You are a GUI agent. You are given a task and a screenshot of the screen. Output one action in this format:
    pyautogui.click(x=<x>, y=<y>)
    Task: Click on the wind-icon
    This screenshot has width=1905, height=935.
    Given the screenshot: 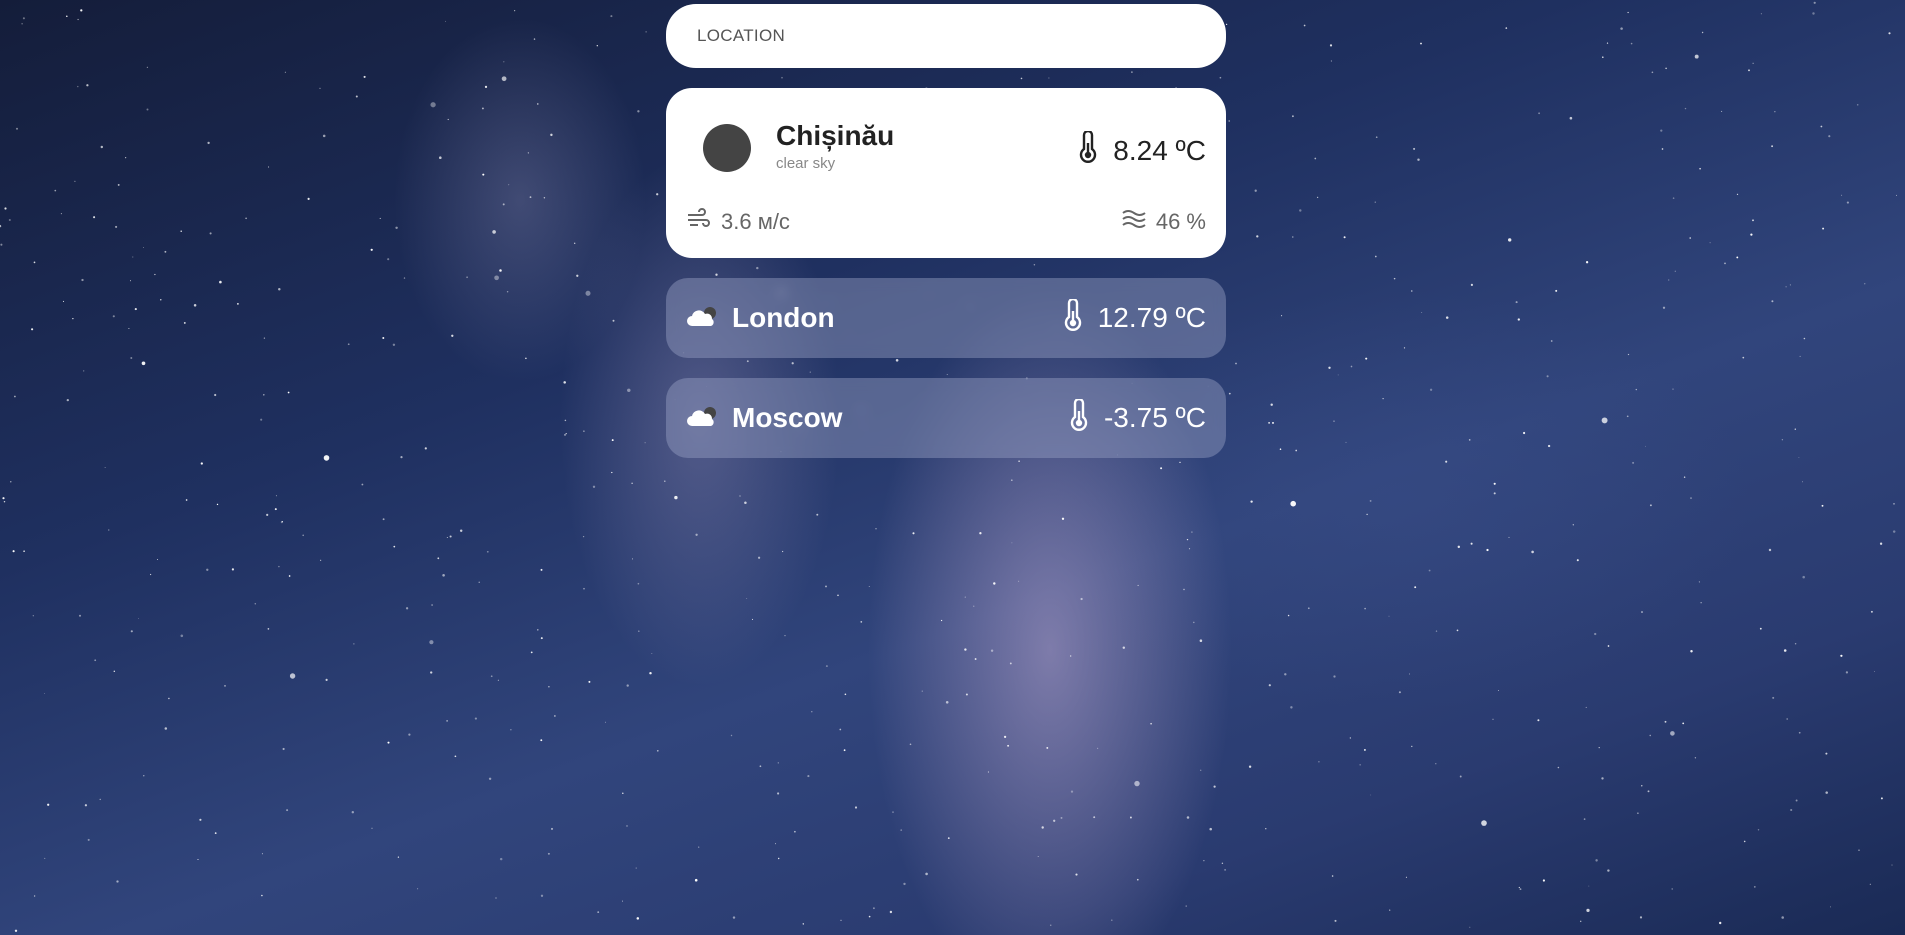 What is the action you would take?
    pyautogui.click(x=703, y=222)
    